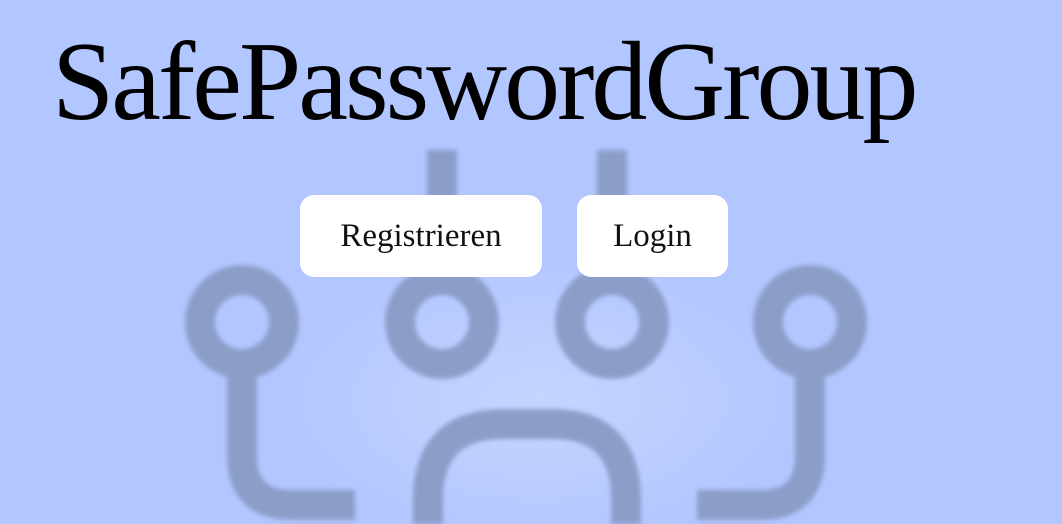  What do you see at coordinates (652, 236) in the screenshot?
I see `login-button: Login` at bounding box center [652, 236].